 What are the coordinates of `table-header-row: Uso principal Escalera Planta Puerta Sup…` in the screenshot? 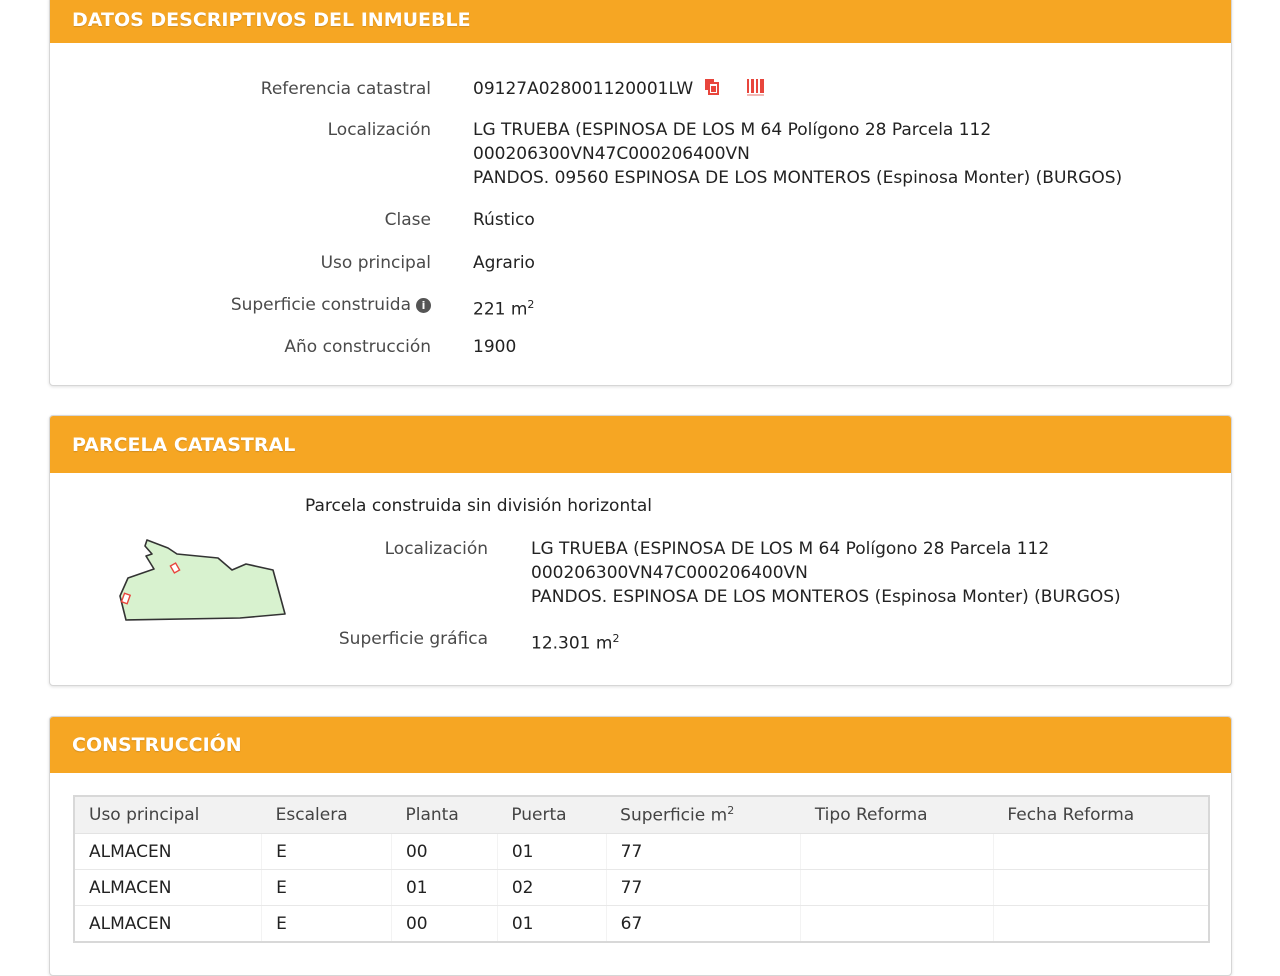 It's located at (641, 815).